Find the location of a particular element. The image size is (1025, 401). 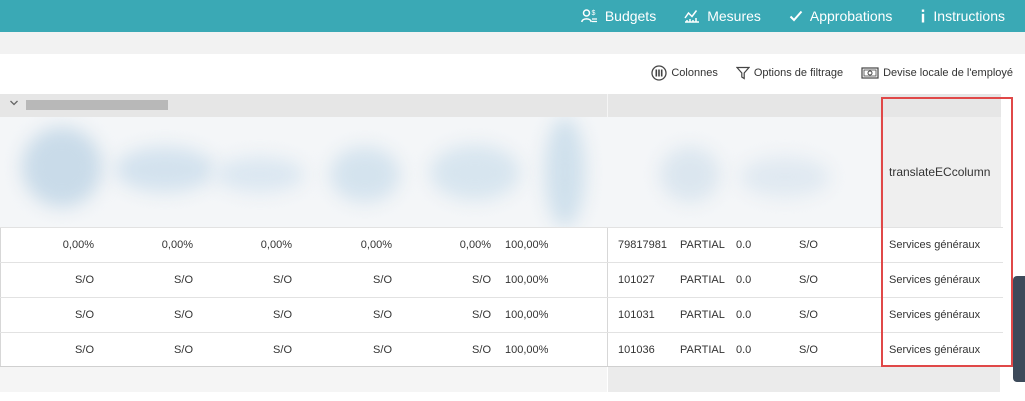

cell-id: 79817981 is located at coordinates (642, 245).